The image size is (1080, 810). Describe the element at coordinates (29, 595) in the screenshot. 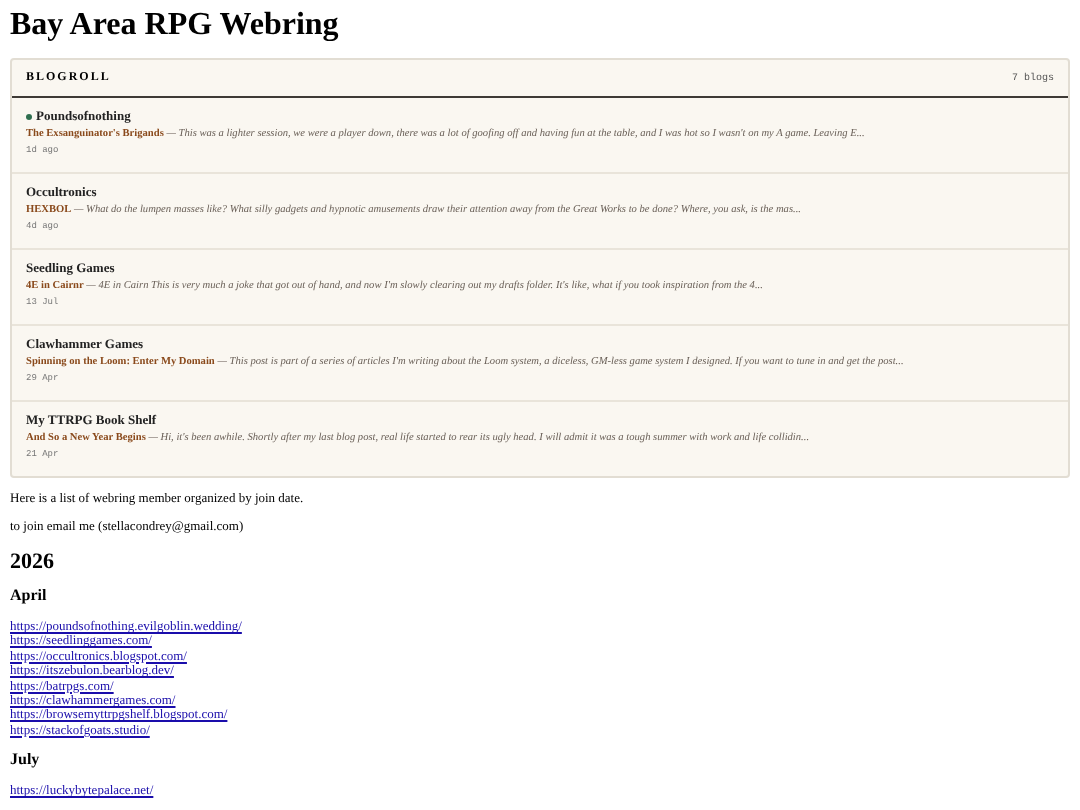

I see `month-heading: April` at that location.